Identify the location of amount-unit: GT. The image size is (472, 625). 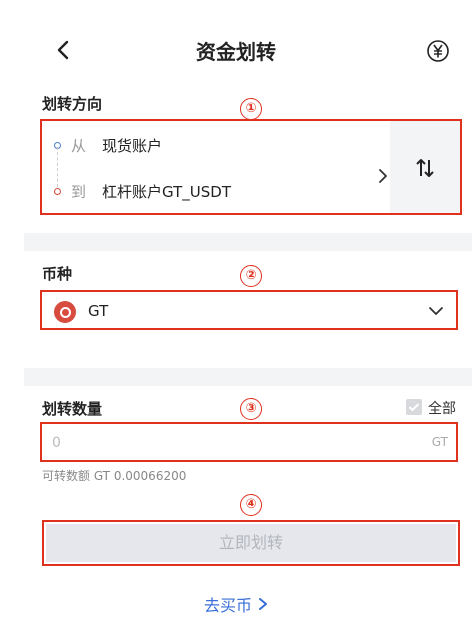
(439, 442).